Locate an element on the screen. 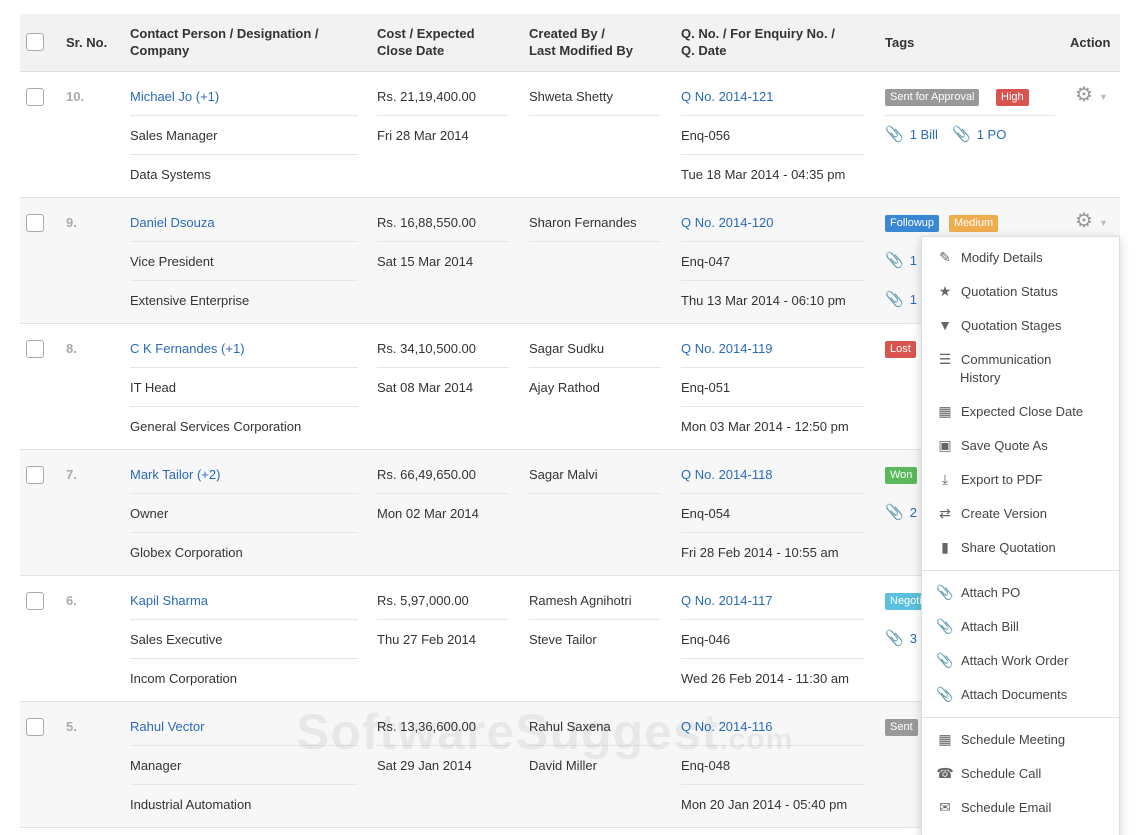 Image resolution: width=1139 pixels, height=835 pixels. header-contact: Contact Person / Designation / Company is located at coordinates (224, 42).